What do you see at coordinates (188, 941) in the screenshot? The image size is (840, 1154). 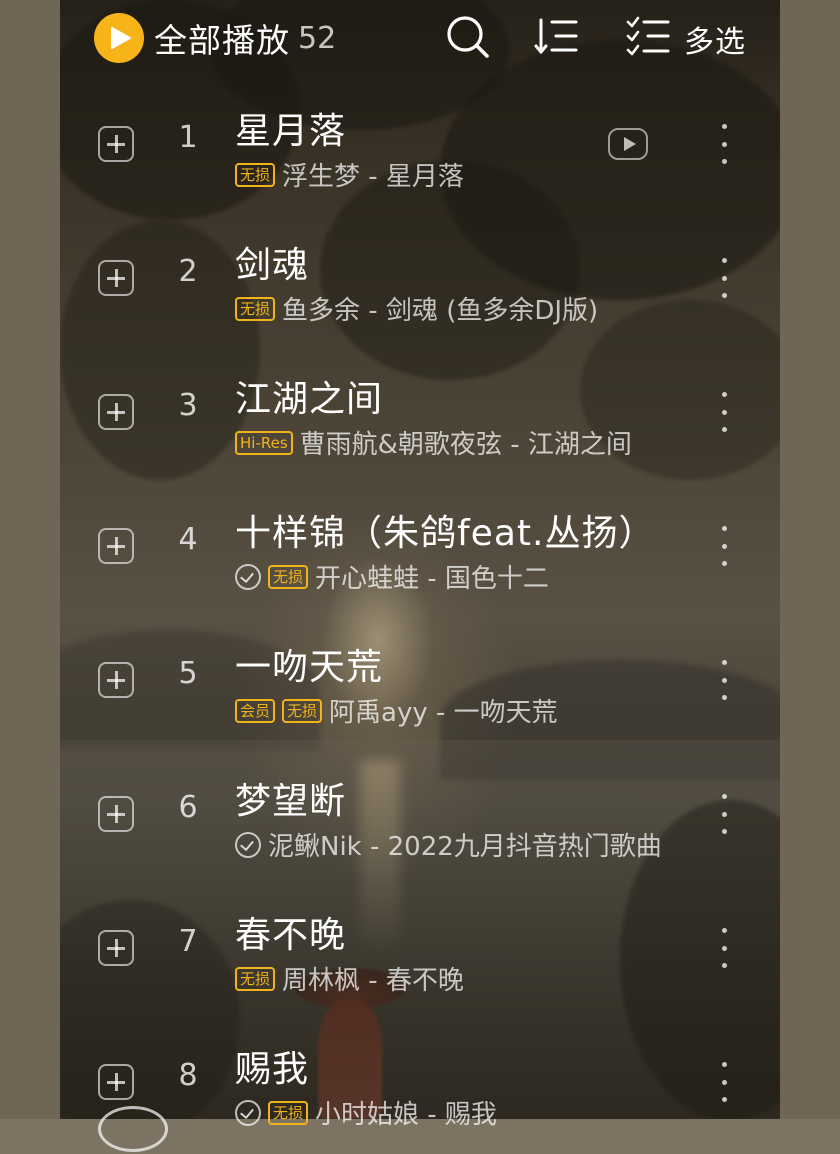 I see `song-index: 7` at bounding box center [188, 941].